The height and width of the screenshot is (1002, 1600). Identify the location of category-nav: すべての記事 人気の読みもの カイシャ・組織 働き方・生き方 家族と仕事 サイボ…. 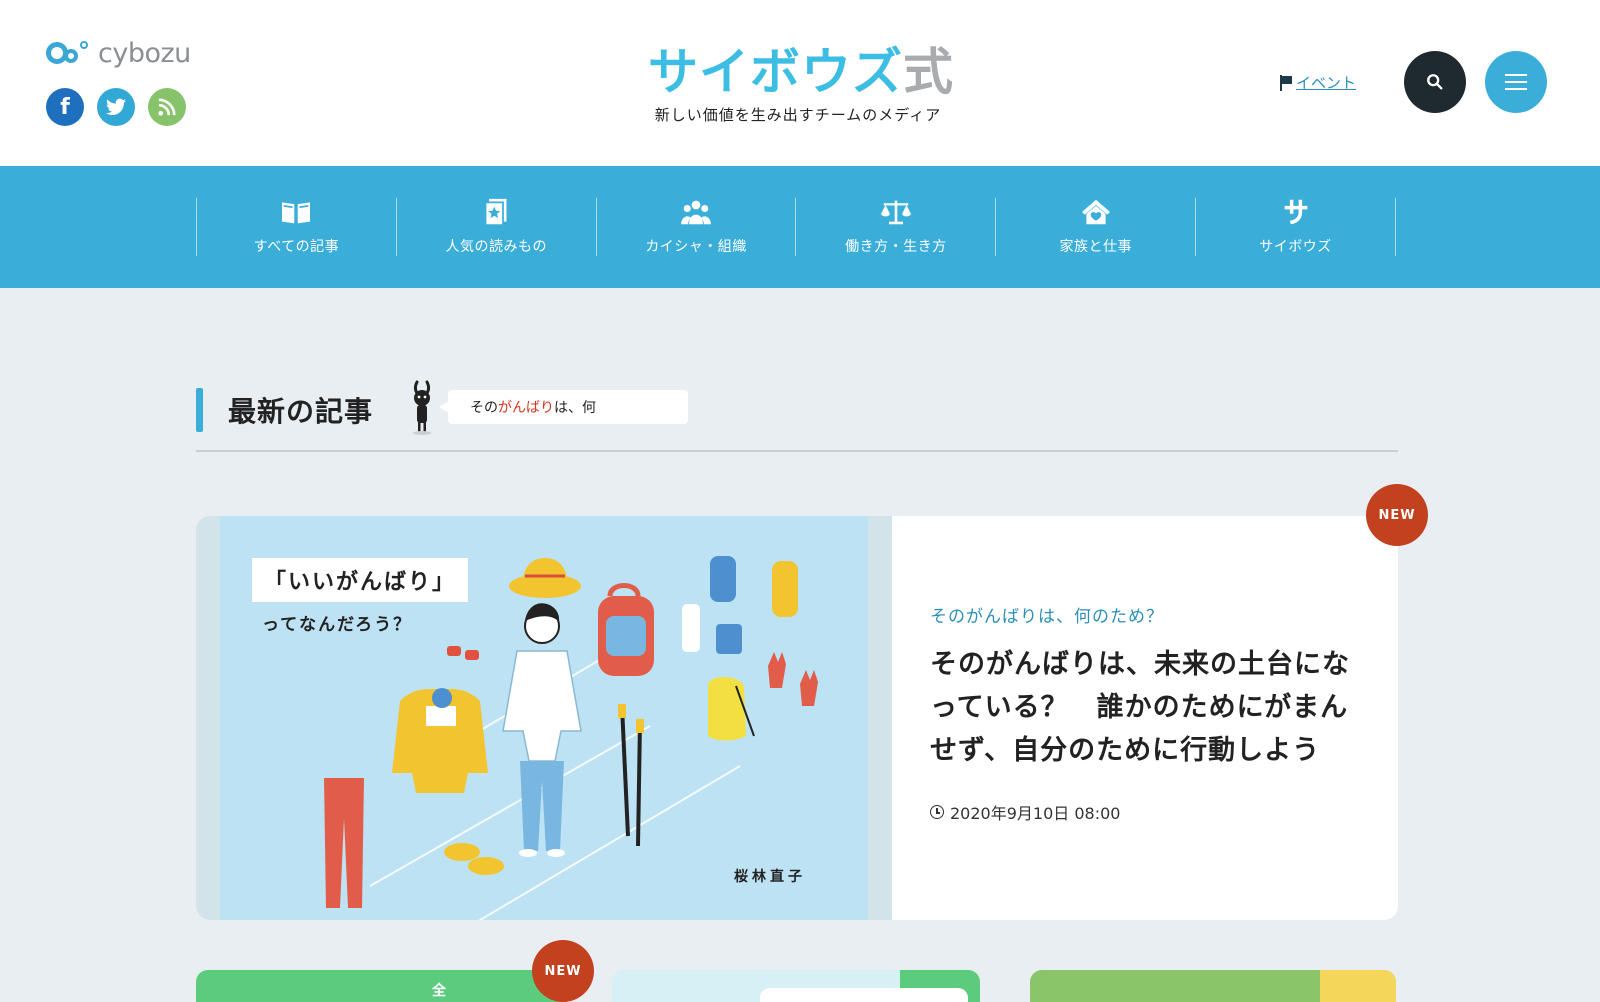
(800, 227).